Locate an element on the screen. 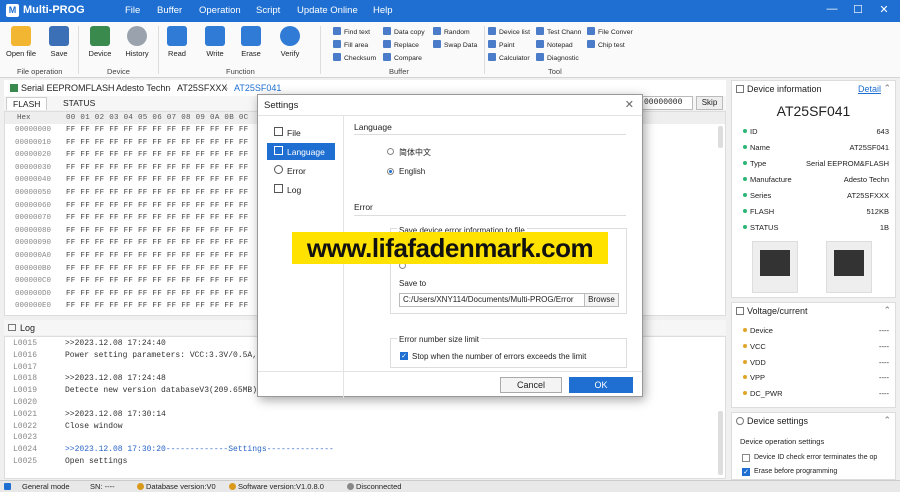 Image resolution: width=900 pixels, height=492 pixels. find-text-button: Find text is located at coordinates (351, 31).